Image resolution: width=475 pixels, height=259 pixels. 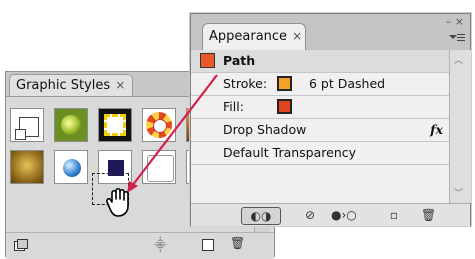 I want to click on grab-hand-cursor-icon, so click(x=117, y=202).